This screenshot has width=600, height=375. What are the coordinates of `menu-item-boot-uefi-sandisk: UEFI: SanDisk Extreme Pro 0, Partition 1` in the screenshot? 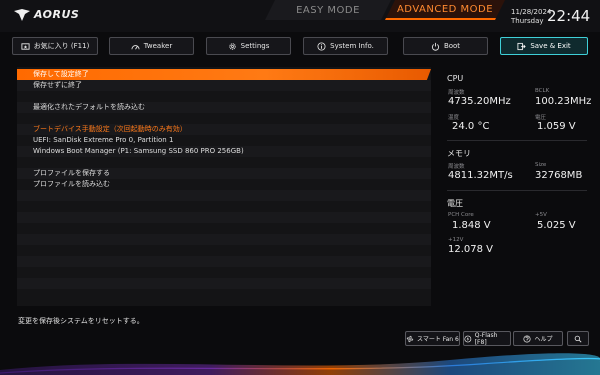 It's located at (224, 140).